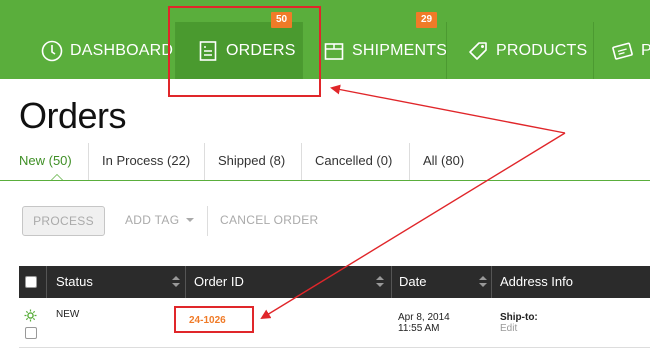  Describe the element at coordinates (448, 109) in the screenshot. I see `arrow-to-orders-tab` at that location.